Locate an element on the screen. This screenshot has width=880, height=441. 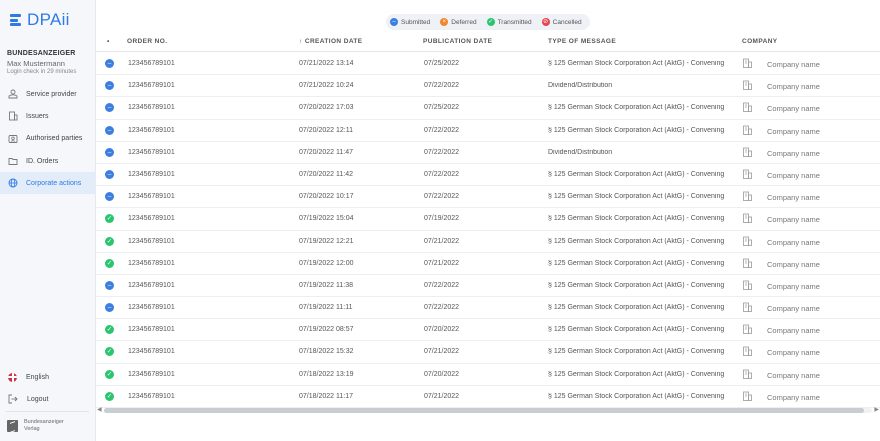
sidebar-item-issuers: Issuers is located at coordinates (48, 116).